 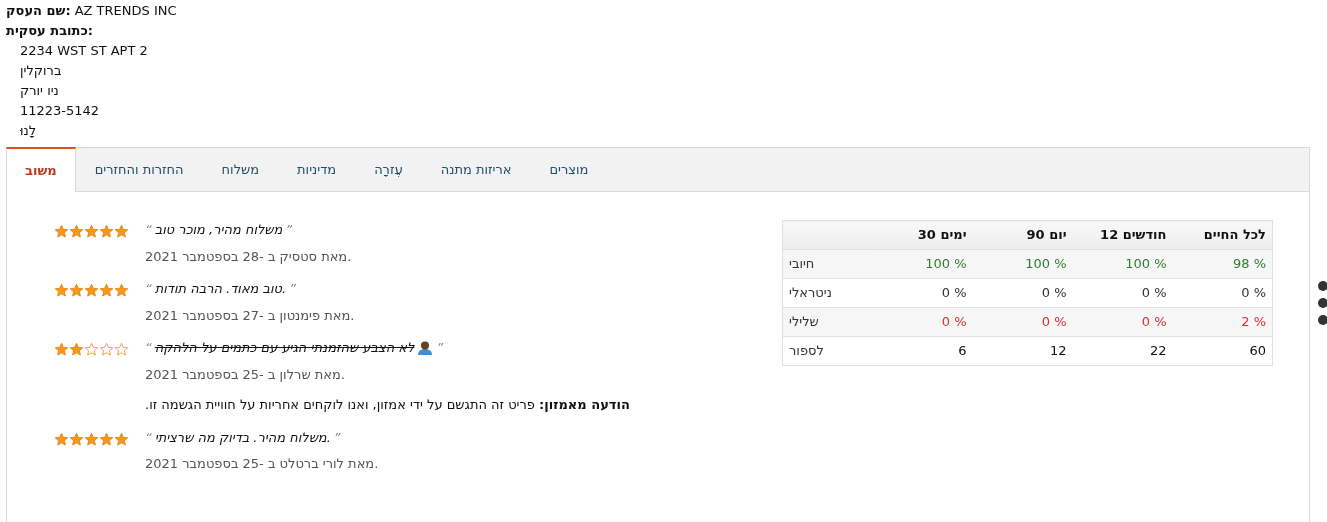 What do you see at coordinates (218, 230) in the screenshot?
I see `review-text: משלוח מהיר, מוכר טוב` at bounding box center [218, 230].